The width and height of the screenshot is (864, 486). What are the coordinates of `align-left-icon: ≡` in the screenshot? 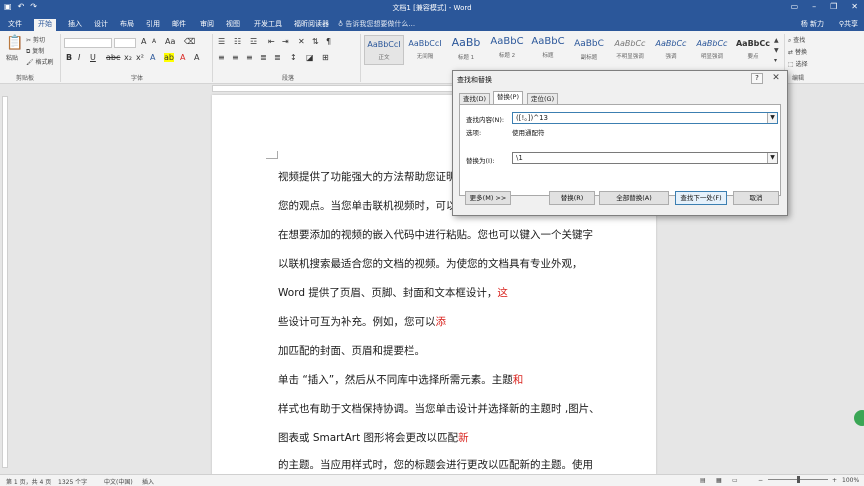 It's located at (221, 57).